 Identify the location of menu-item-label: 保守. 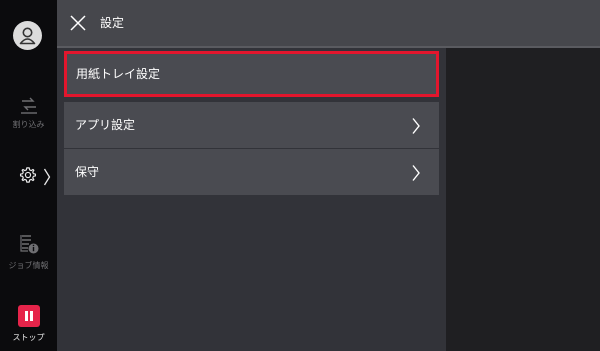
(87, 172).